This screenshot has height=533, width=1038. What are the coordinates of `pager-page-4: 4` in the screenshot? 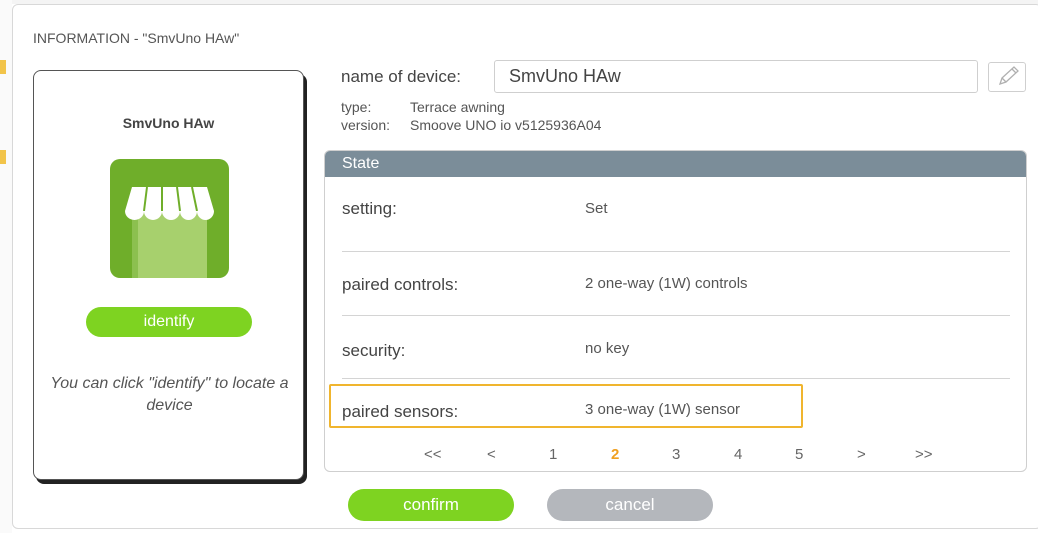 It's located at (738, 454).